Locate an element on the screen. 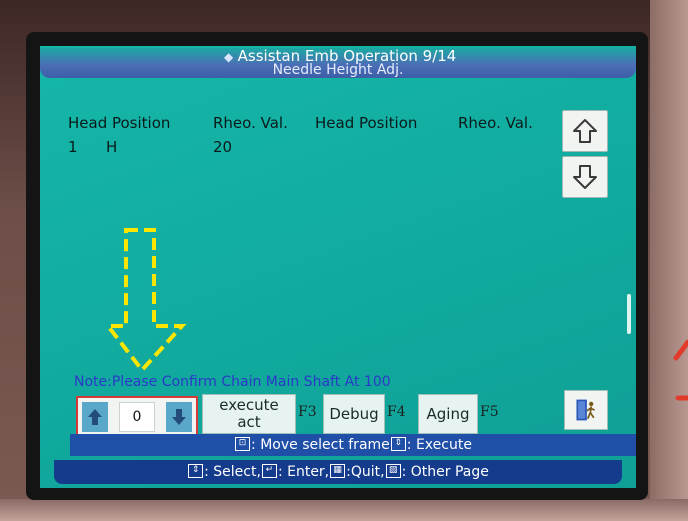 This screenshot has height=521, width=688. scrollbar is located at coordinates (629, 314).